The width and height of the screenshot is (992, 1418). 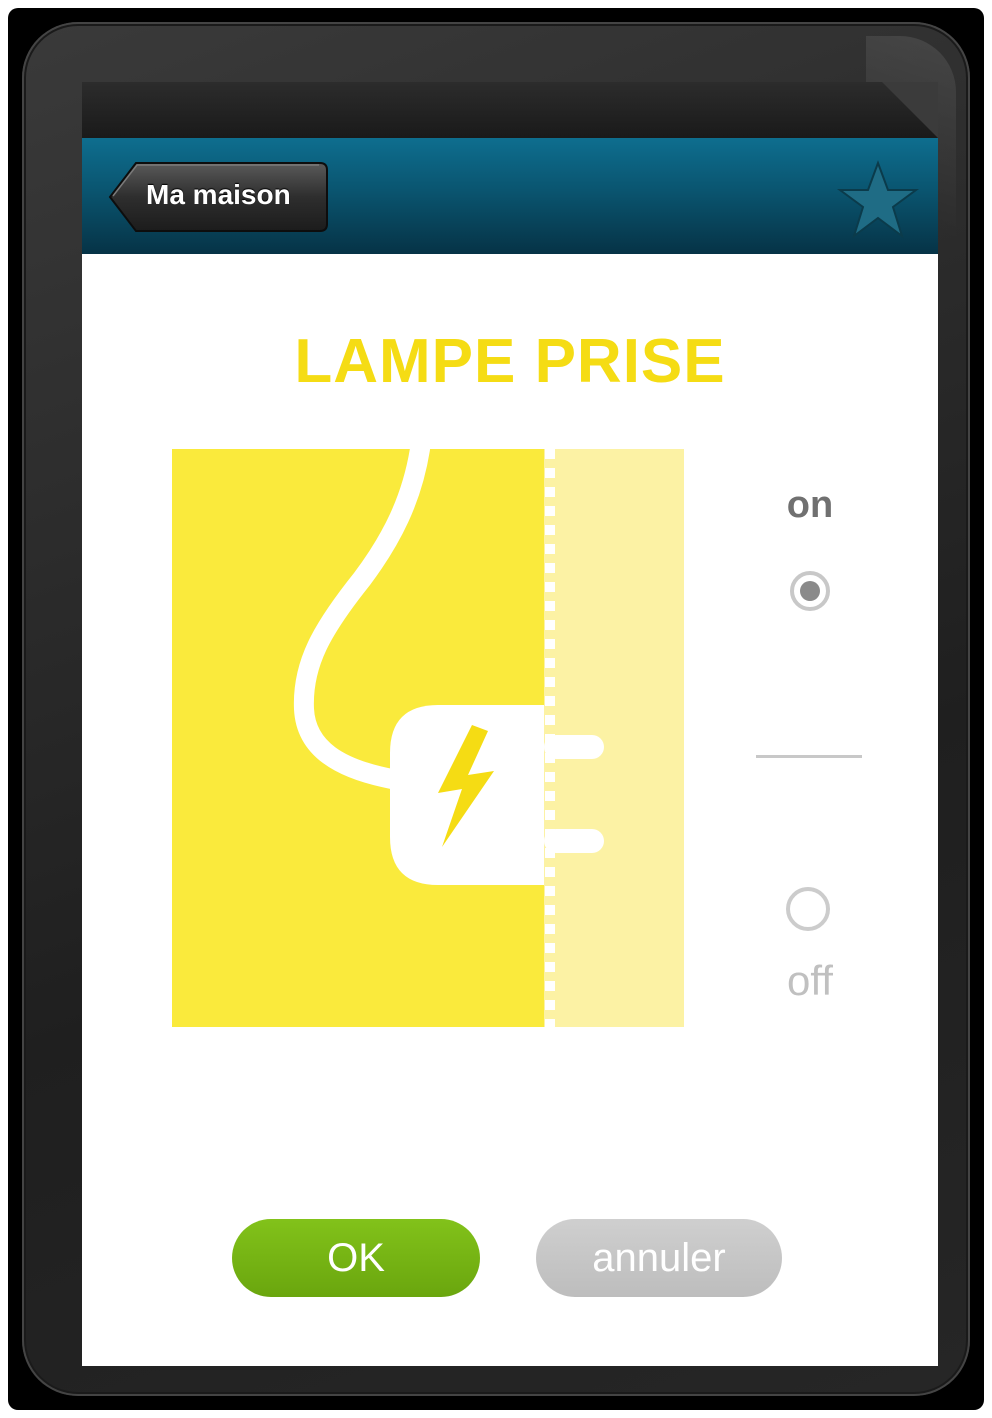 I want to click on status-bar, so click(x=510, y=110).